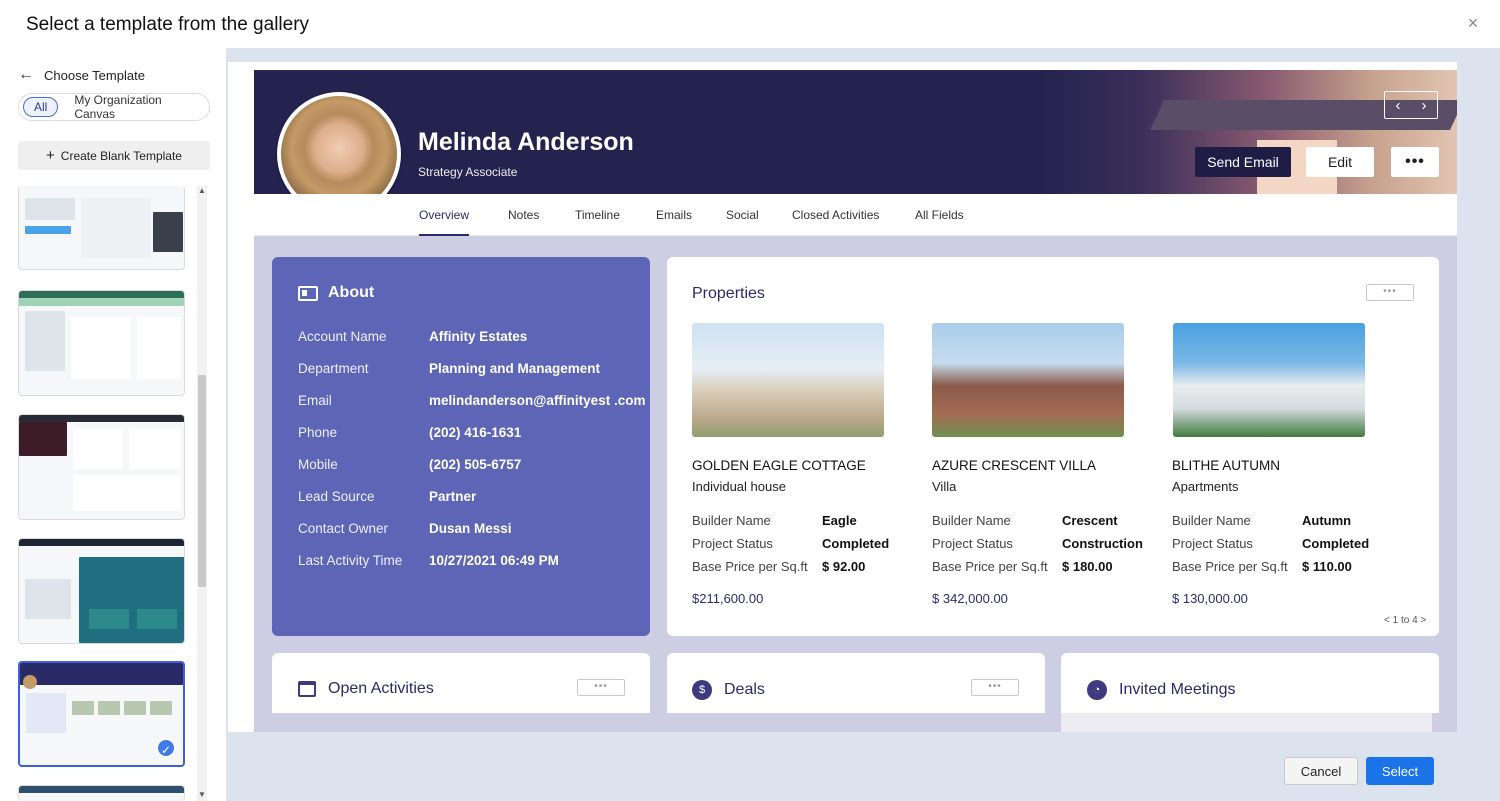  What do you see at coordinates (537, 400) in the screenshot?
I see `field-value: melindanderson@affinityest .com` at bounding box center [537, 400].